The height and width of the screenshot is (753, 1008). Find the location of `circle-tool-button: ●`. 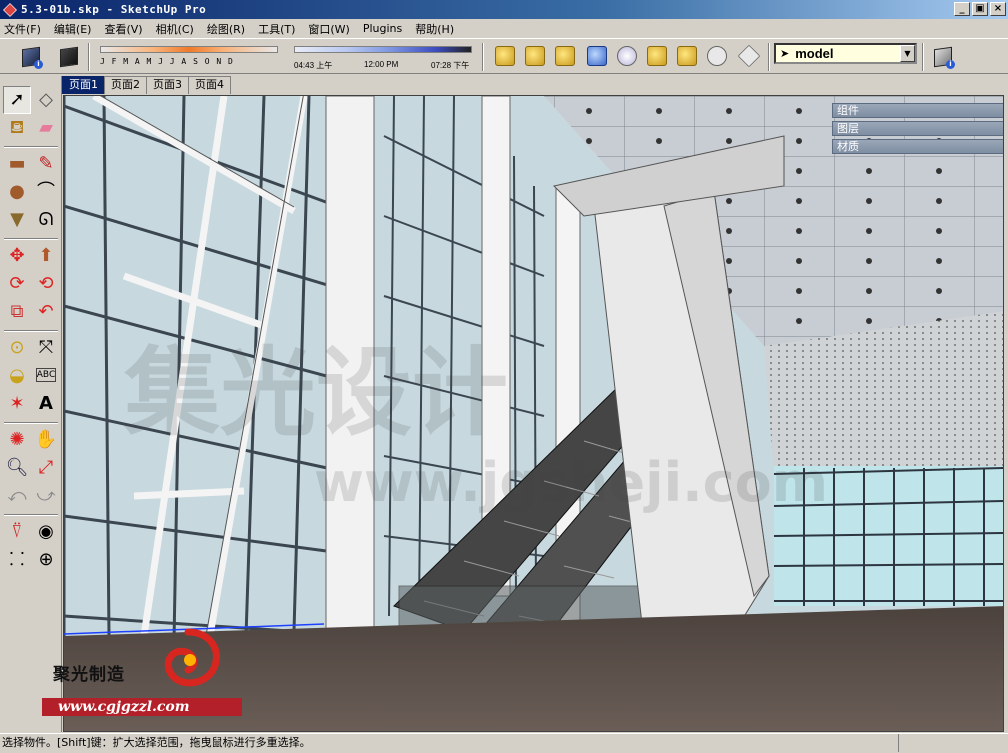

circle-tool-button: ● is located at coordinates (17, 192).